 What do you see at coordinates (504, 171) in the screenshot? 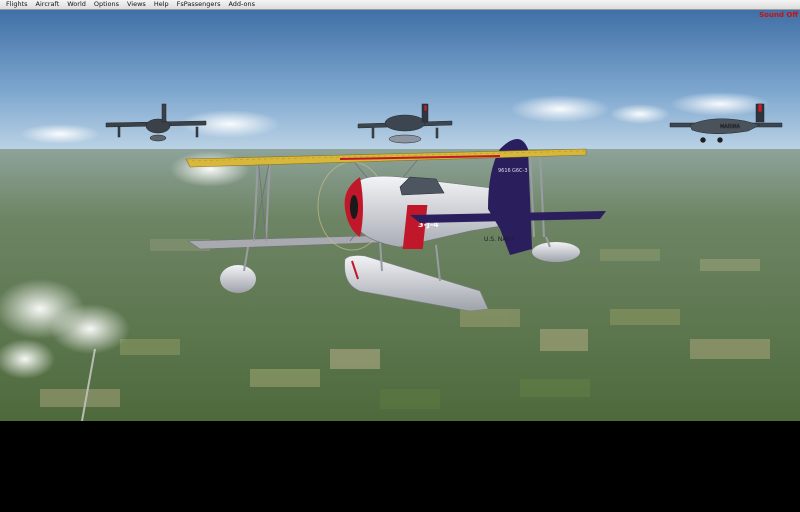
I see `tail-number-left: 9616` at bounding box center [504, 171].